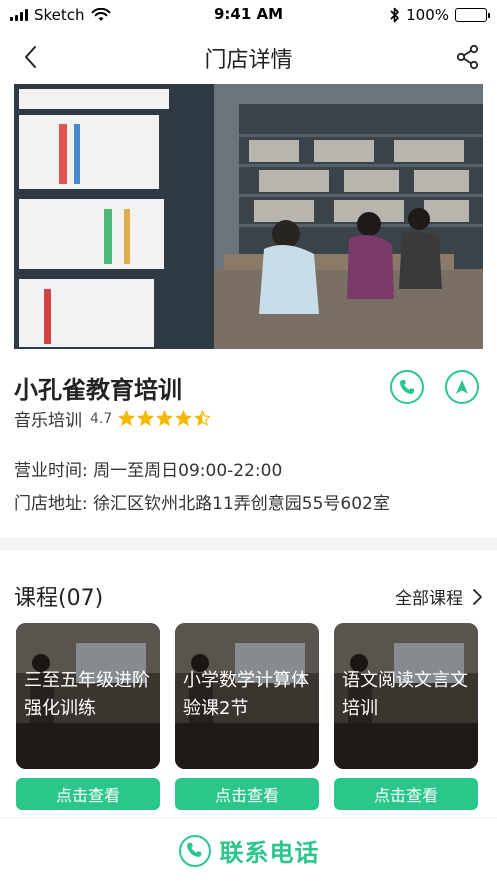 The width and height of the screenshot is (497, 883). Describe the element at coordinates (269, 853) in the screenshot. I see `contact-phone-label: 联系电话` at that location.